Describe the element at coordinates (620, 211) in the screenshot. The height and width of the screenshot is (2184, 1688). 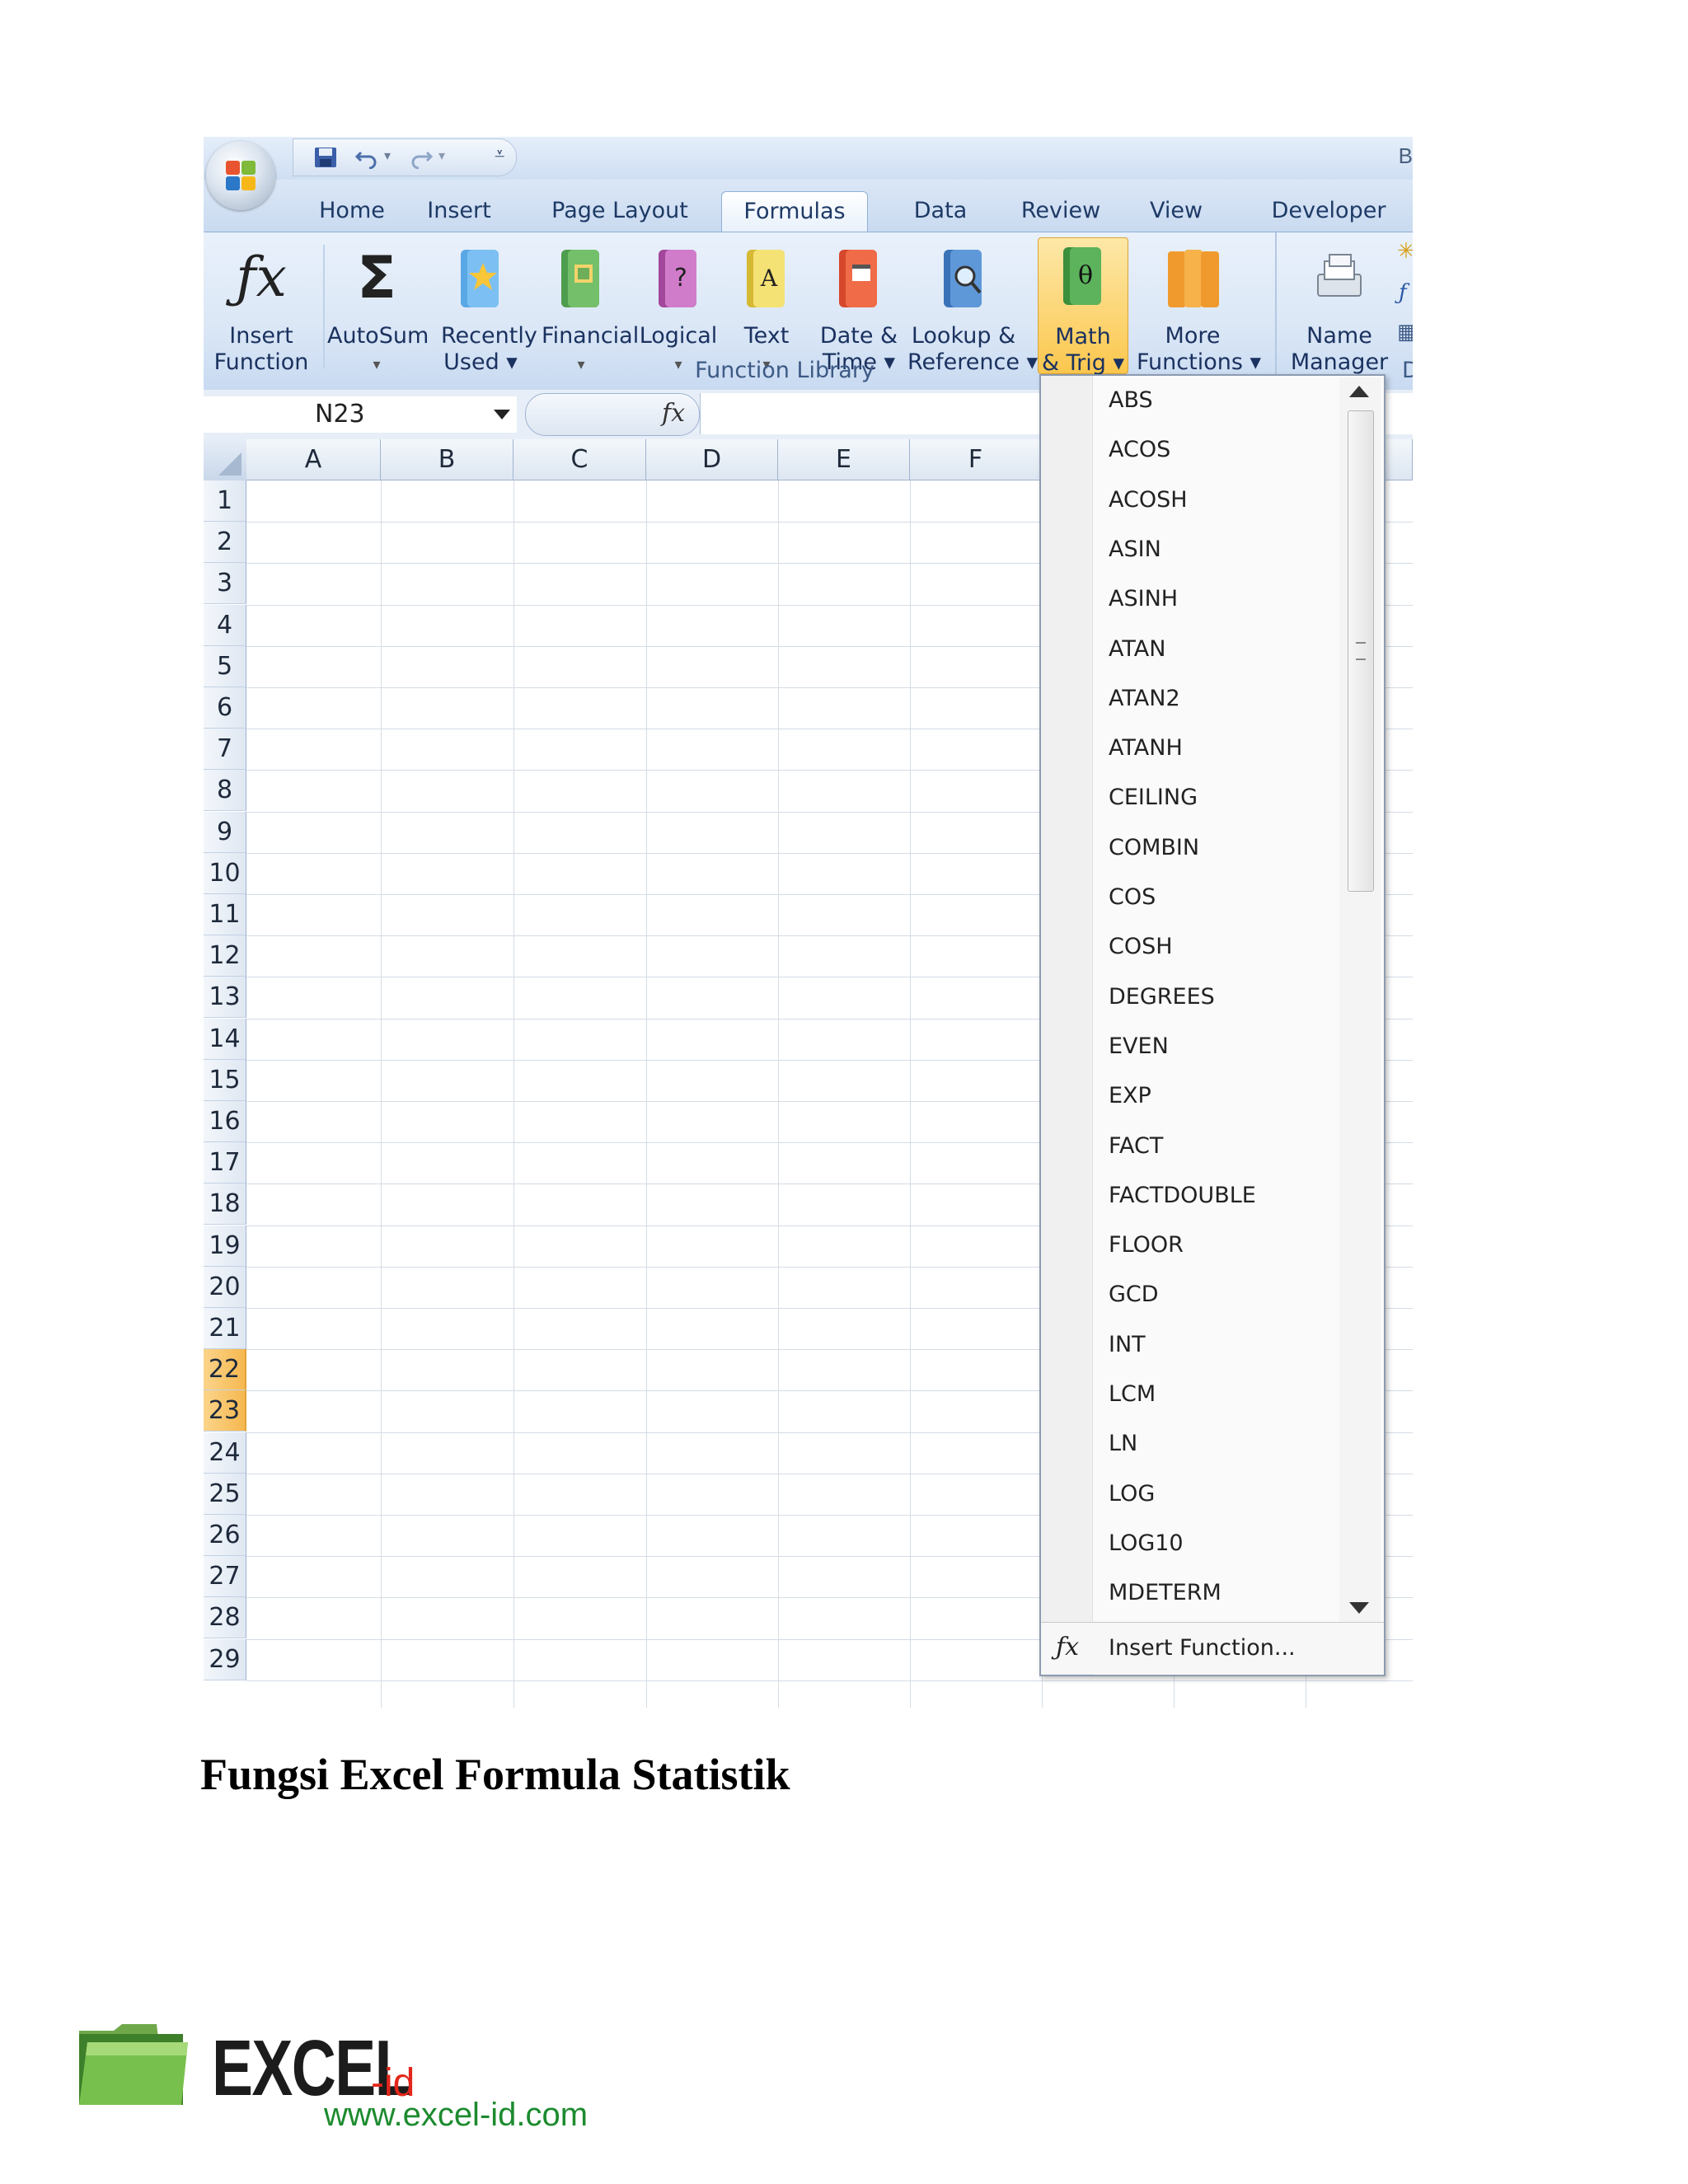
I see `tab-page-layout: Page Layout` at that location.